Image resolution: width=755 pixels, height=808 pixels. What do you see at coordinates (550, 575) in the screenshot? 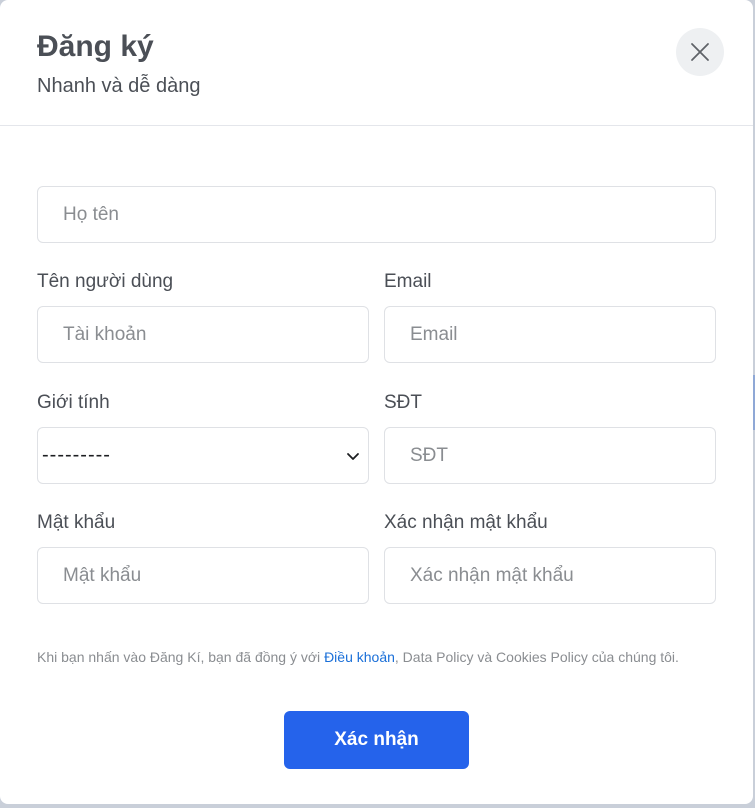
I see `confirm-password-input` at bounding box center [550, 575].